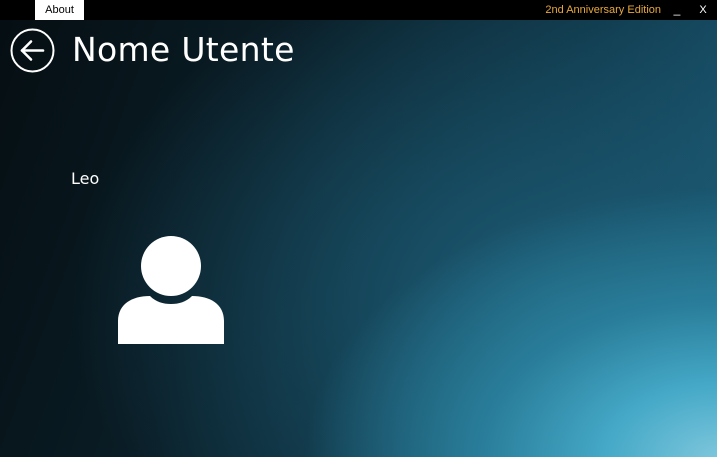 The image size is (717, 457). I want to click on edition-label: 2nd Anniversary Edition, so click(603, 10).